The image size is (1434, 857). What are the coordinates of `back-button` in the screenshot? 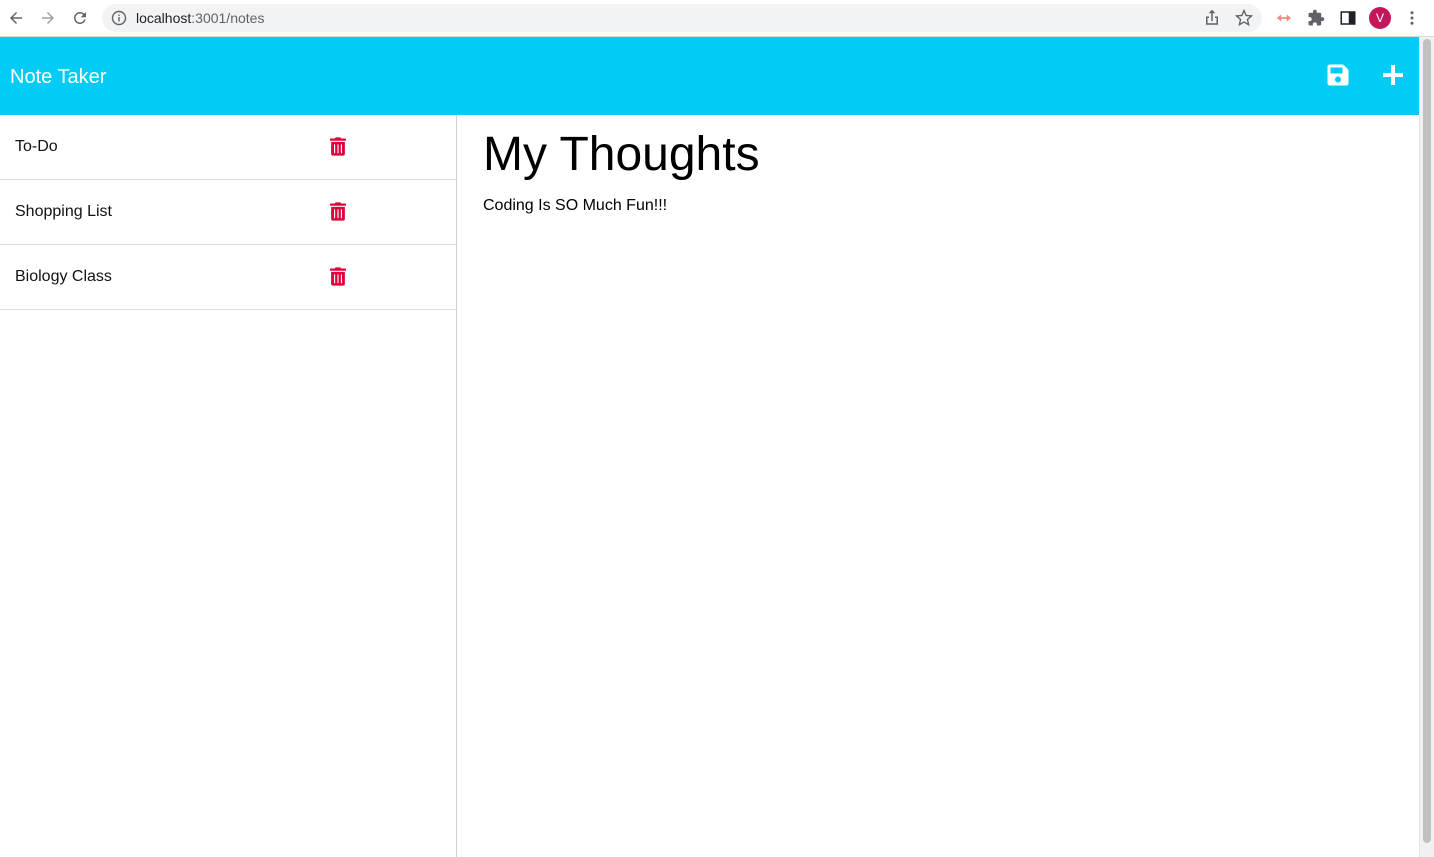 It's located at (16, 18).